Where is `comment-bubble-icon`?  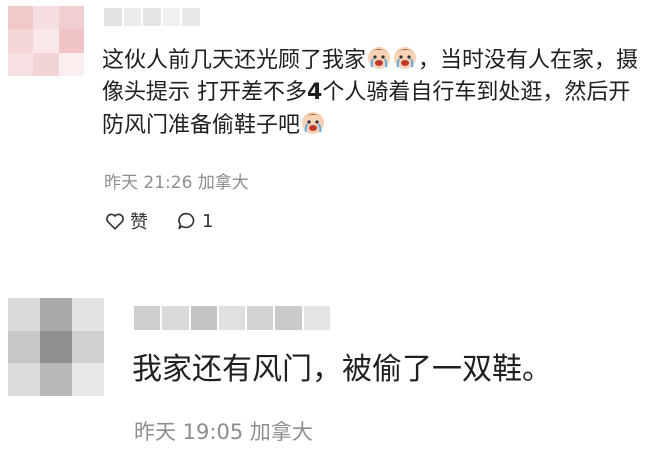 comment-bubble-icon is located at coordinates (186, 221).